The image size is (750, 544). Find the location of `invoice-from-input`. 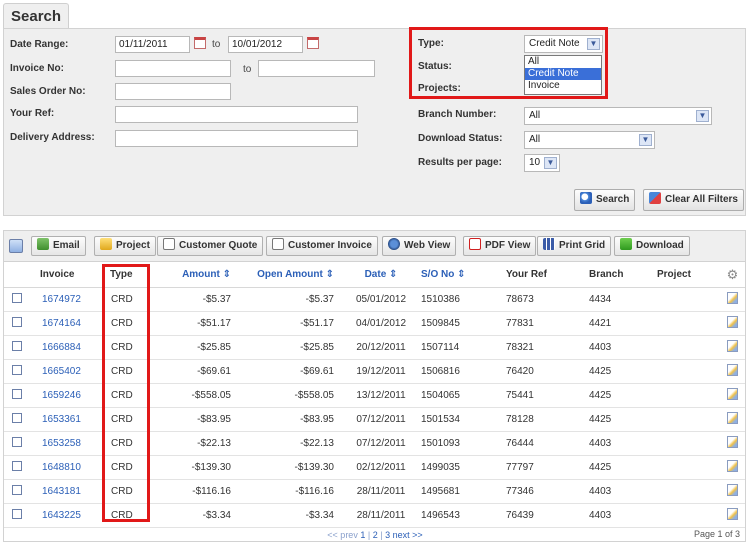

invoice-from-input is located at coordinates (173, 68).